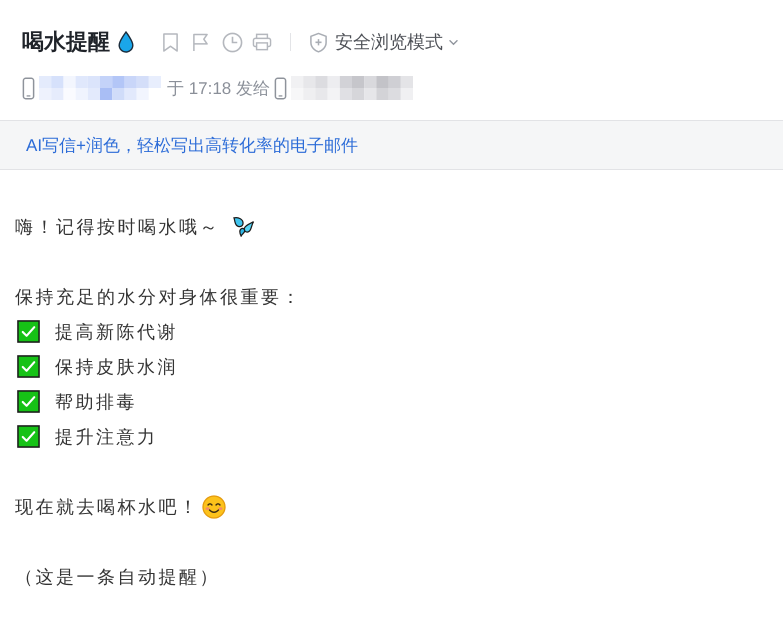 The height and width of the screenshot is (627, 783). I want to click on water-droplets-icon, so click(243, 226).